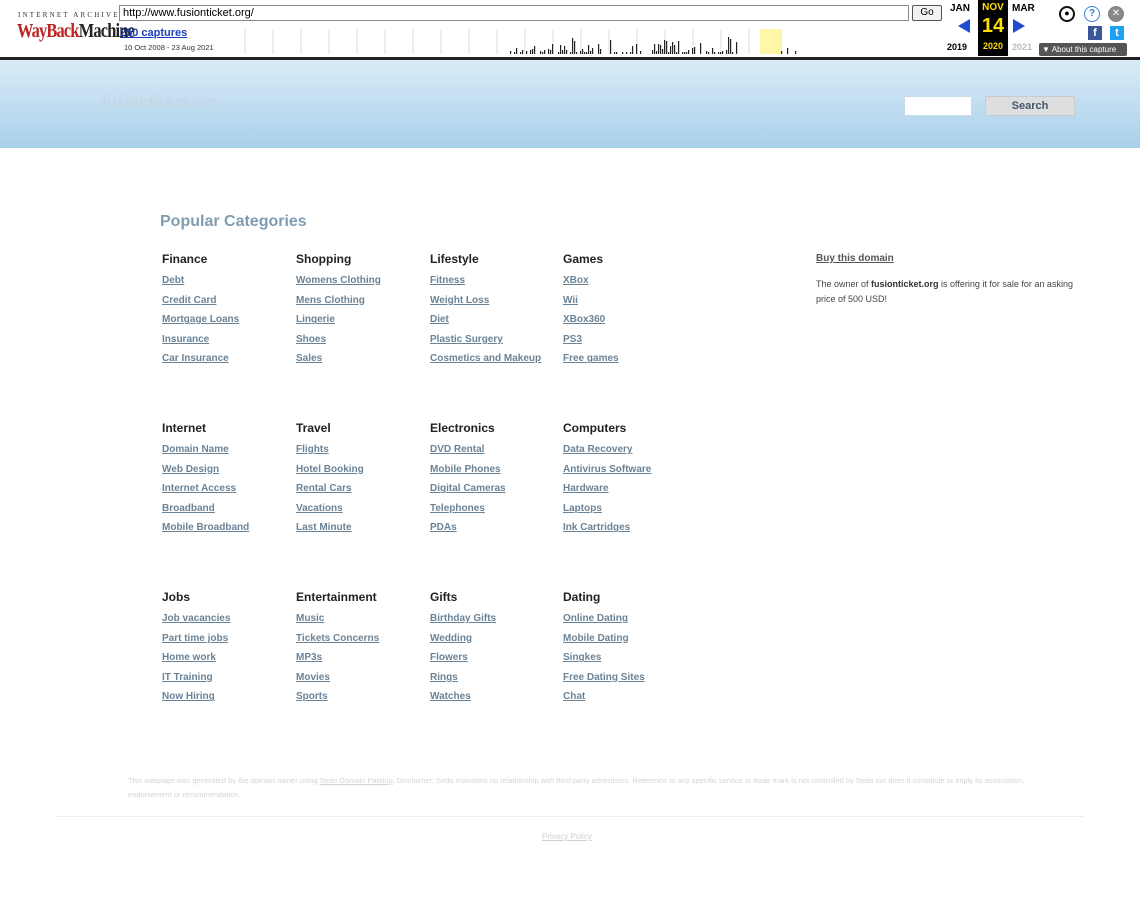 The height and width of the screenshot is (912, 1140). I want to click on category-link: Flights, so click(362, 454).